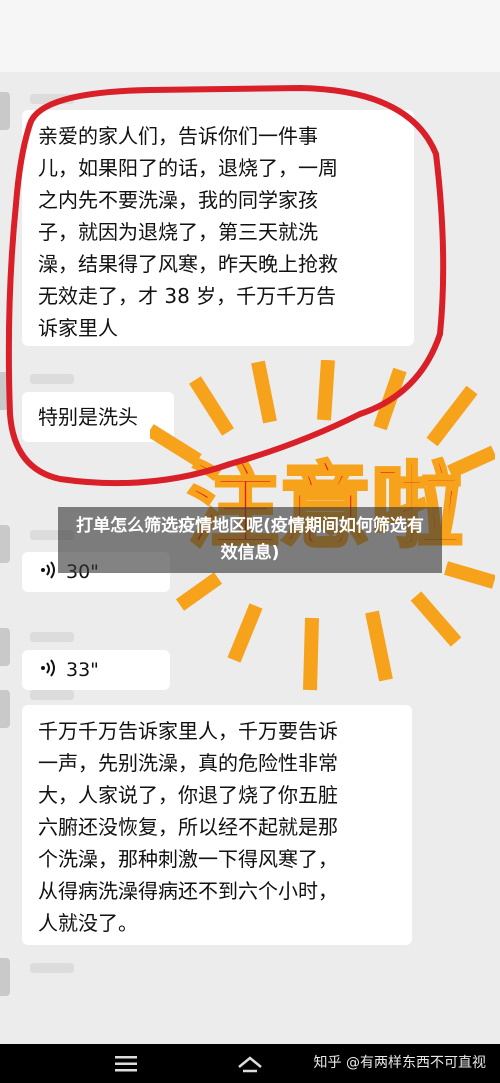  I want to click on voice-message: 33", so click(96, 670).